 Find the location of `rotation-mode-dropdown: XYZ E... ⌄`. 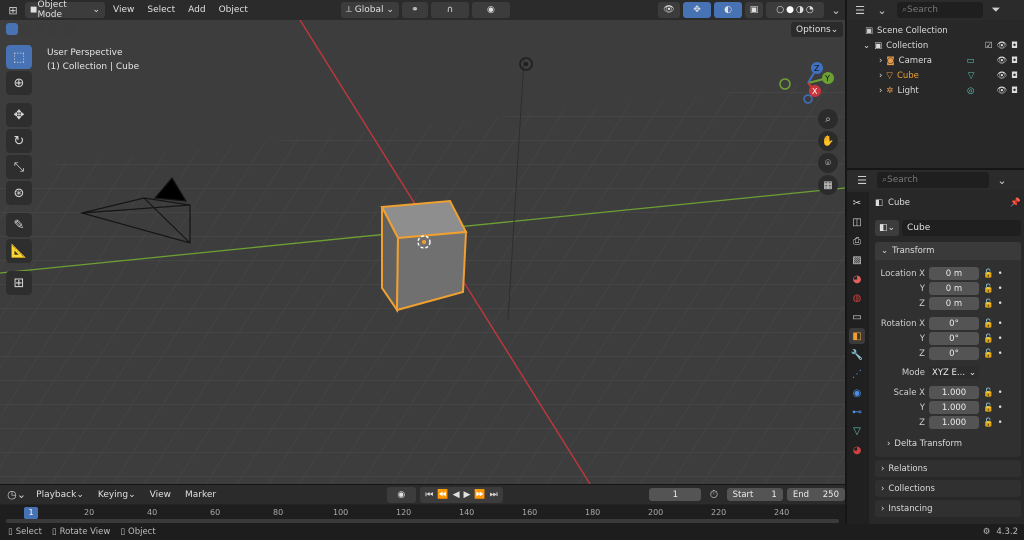

rotation-mode-dropdown: XYZ E... ⌄ is located at coordinates (954, 372).